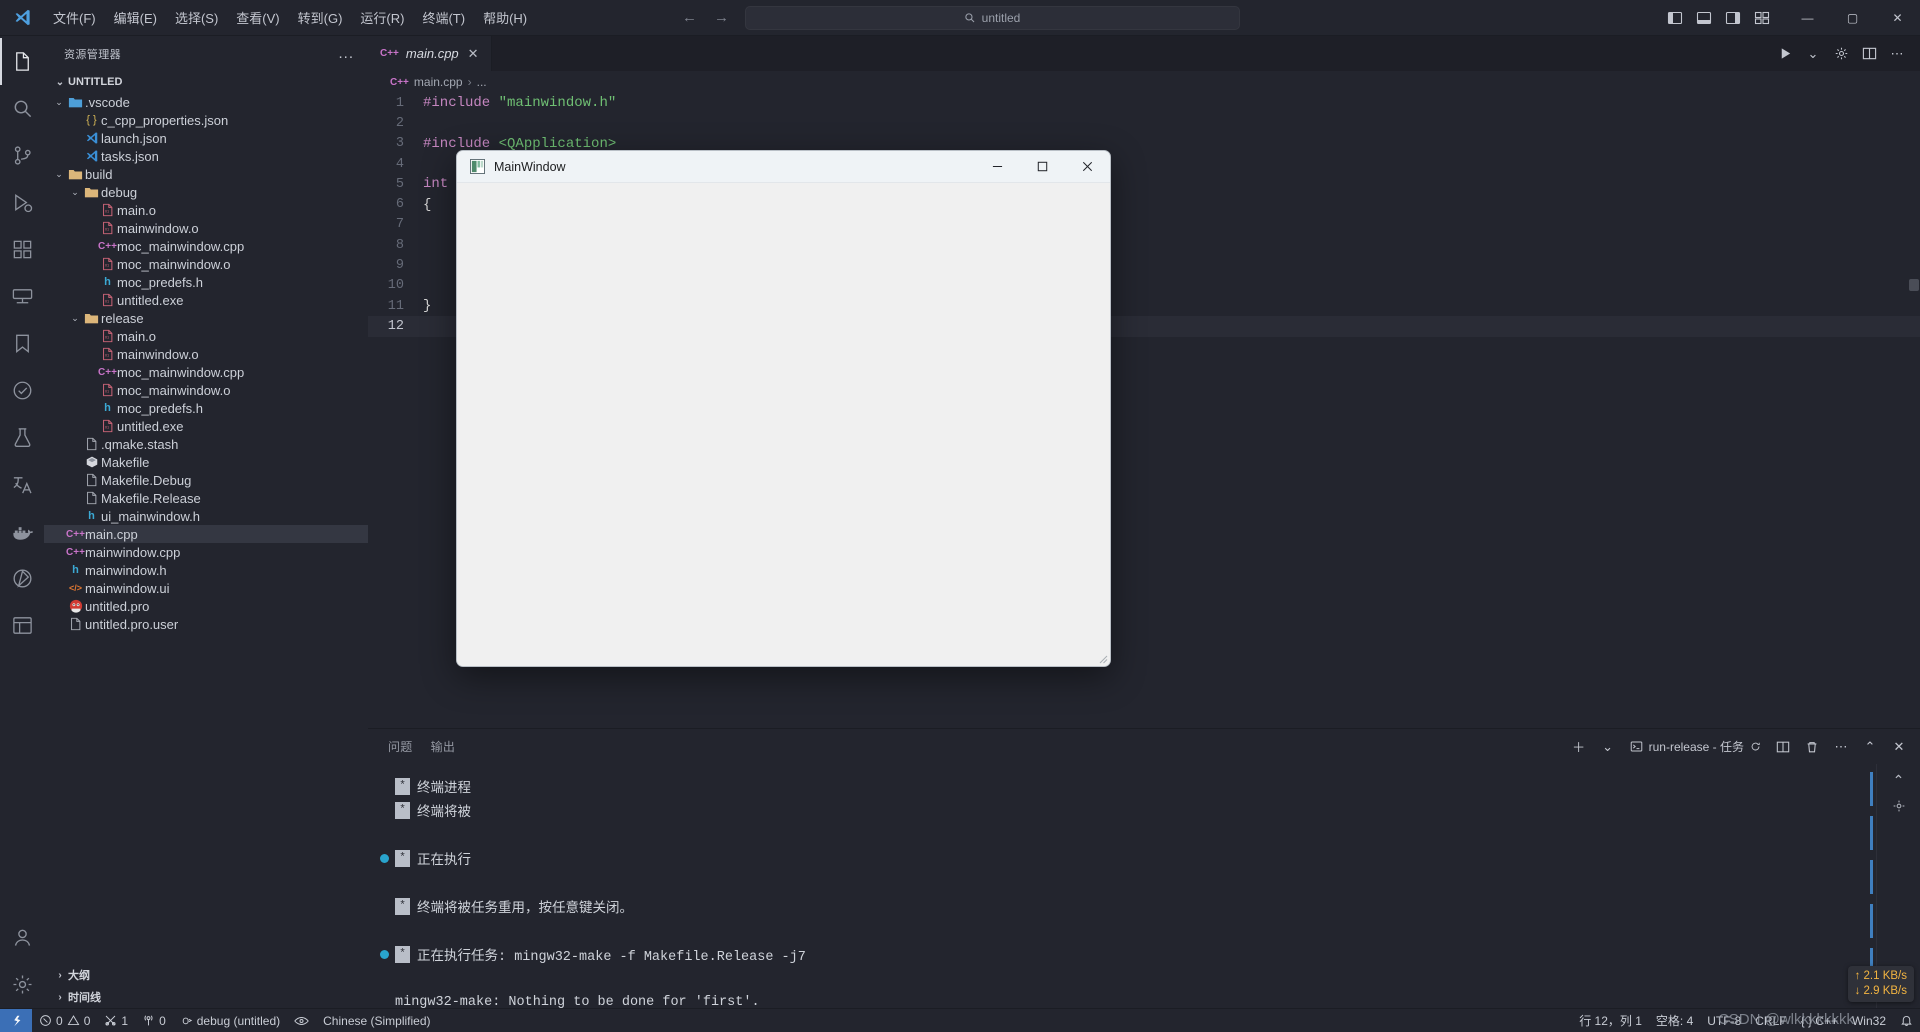 The height and width of the screenshot is (1032, 1920). Describe the element at coordinates (1841, 54) in the screenshot. I see `settings-icon` at that location.